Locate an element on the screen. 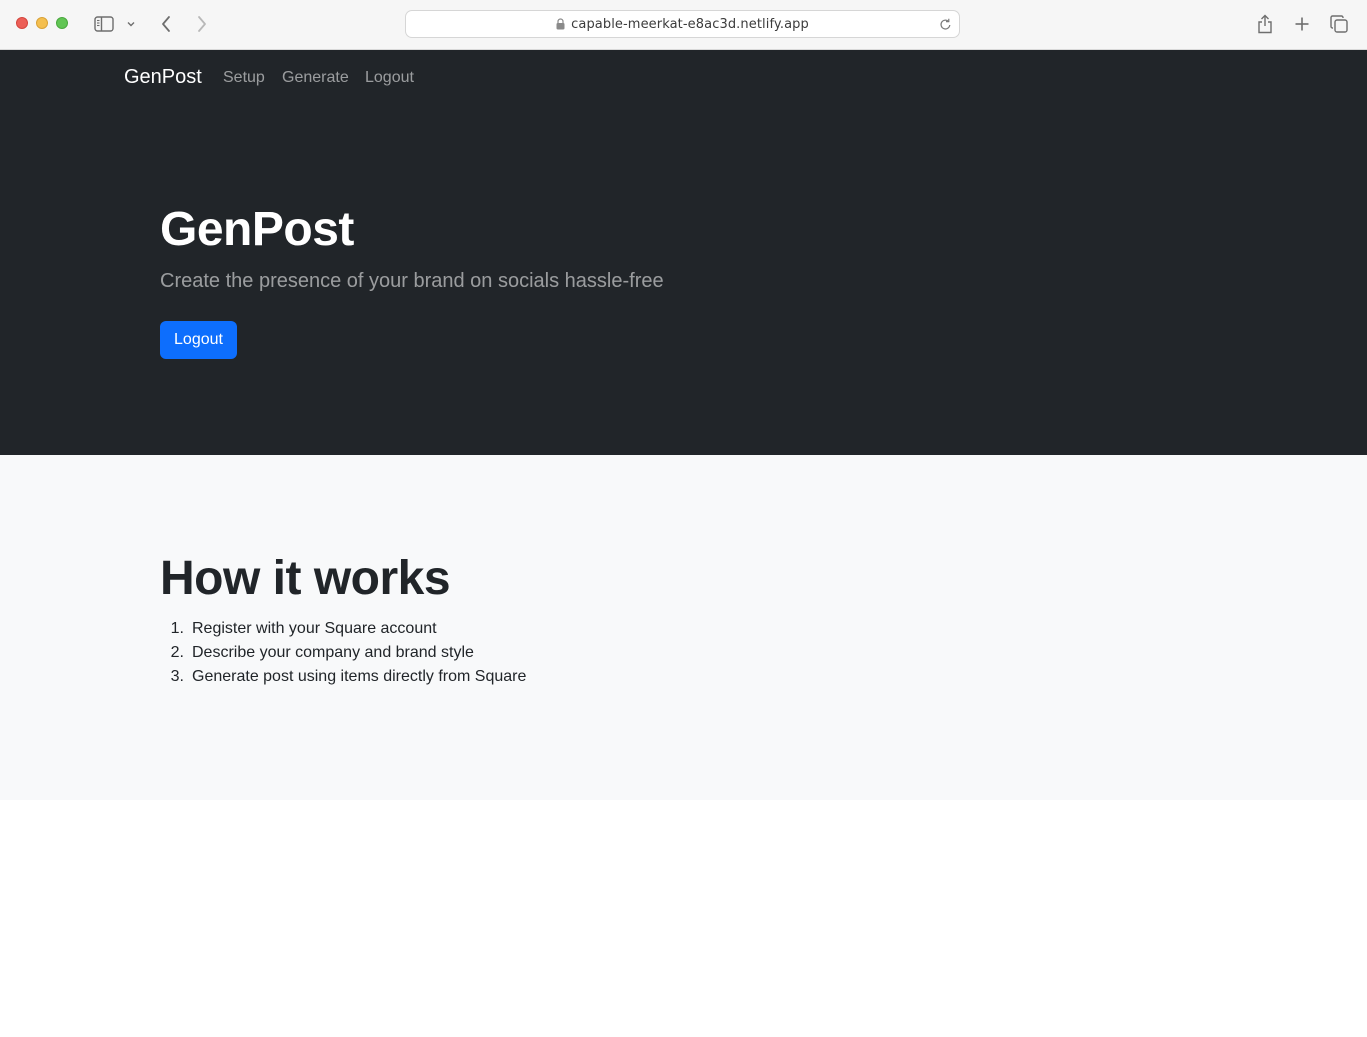 The image size is (1367, 1037). list-item: 1. Register with your Square account is located at coordinates (343, 629).